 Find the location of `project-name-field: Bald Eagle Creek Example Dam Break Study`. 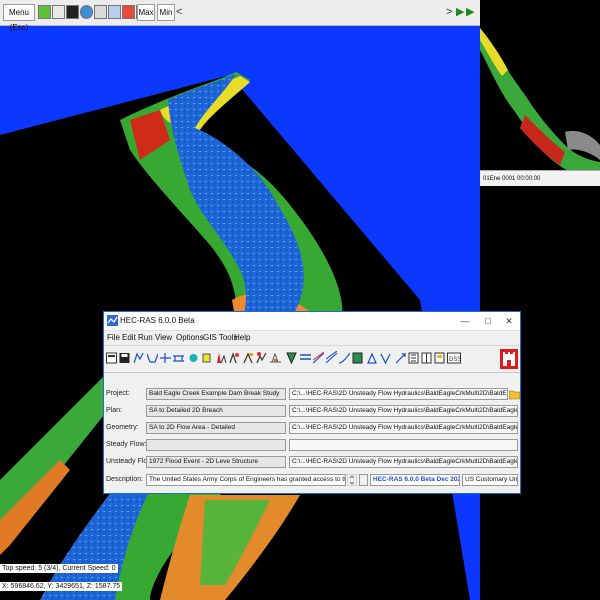

project-name-field: Bald Eagle Creek Example Dam Break Study is located at coordinates (216, 394).